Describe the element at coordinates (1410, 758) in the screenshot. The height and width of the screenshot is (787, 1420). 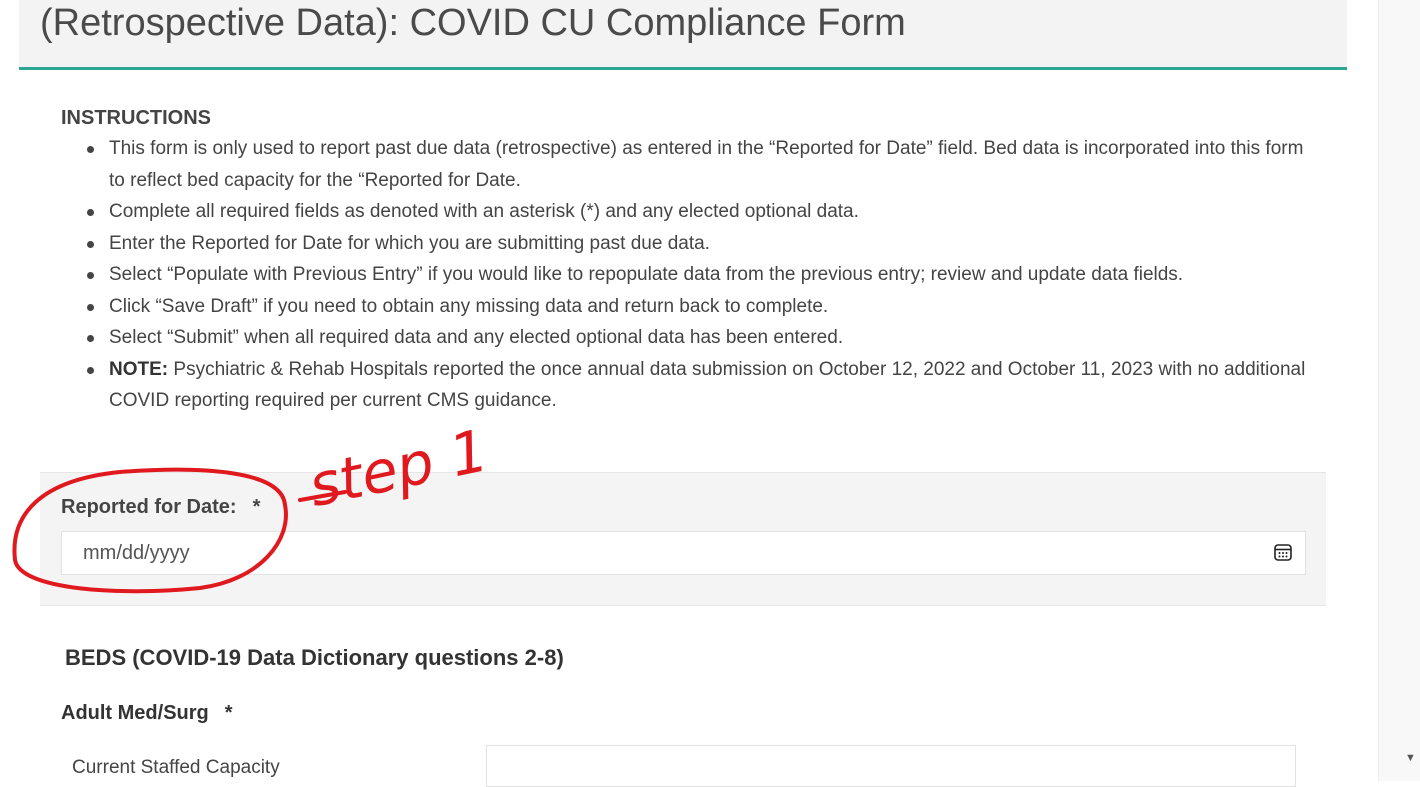
I see `scroll-down-arrow-icon: ▼` at that location.